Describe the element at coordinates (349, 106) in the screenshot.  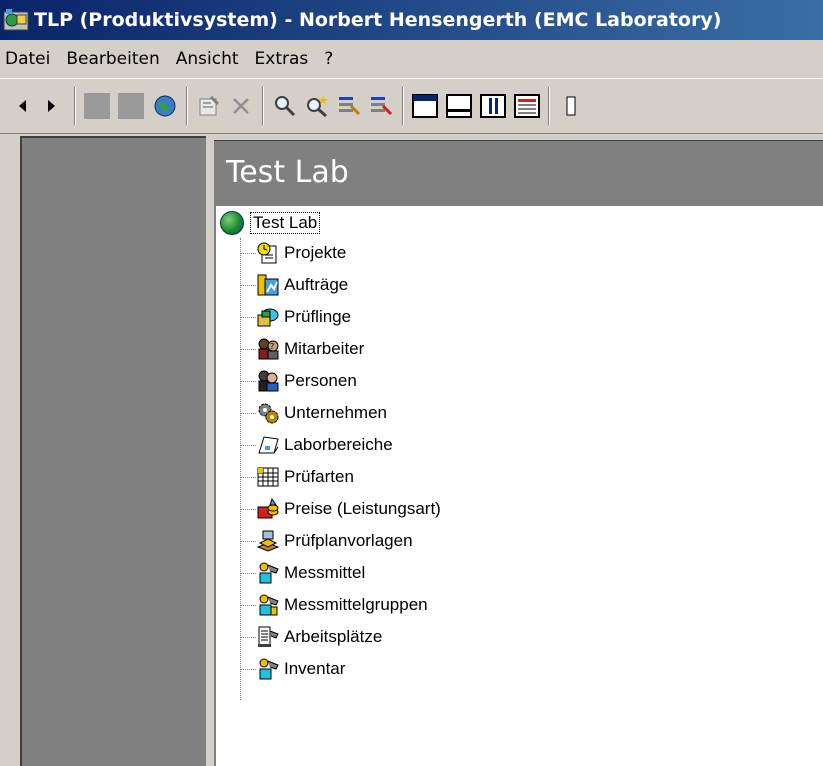
I see `list-edit-icon` at that location.